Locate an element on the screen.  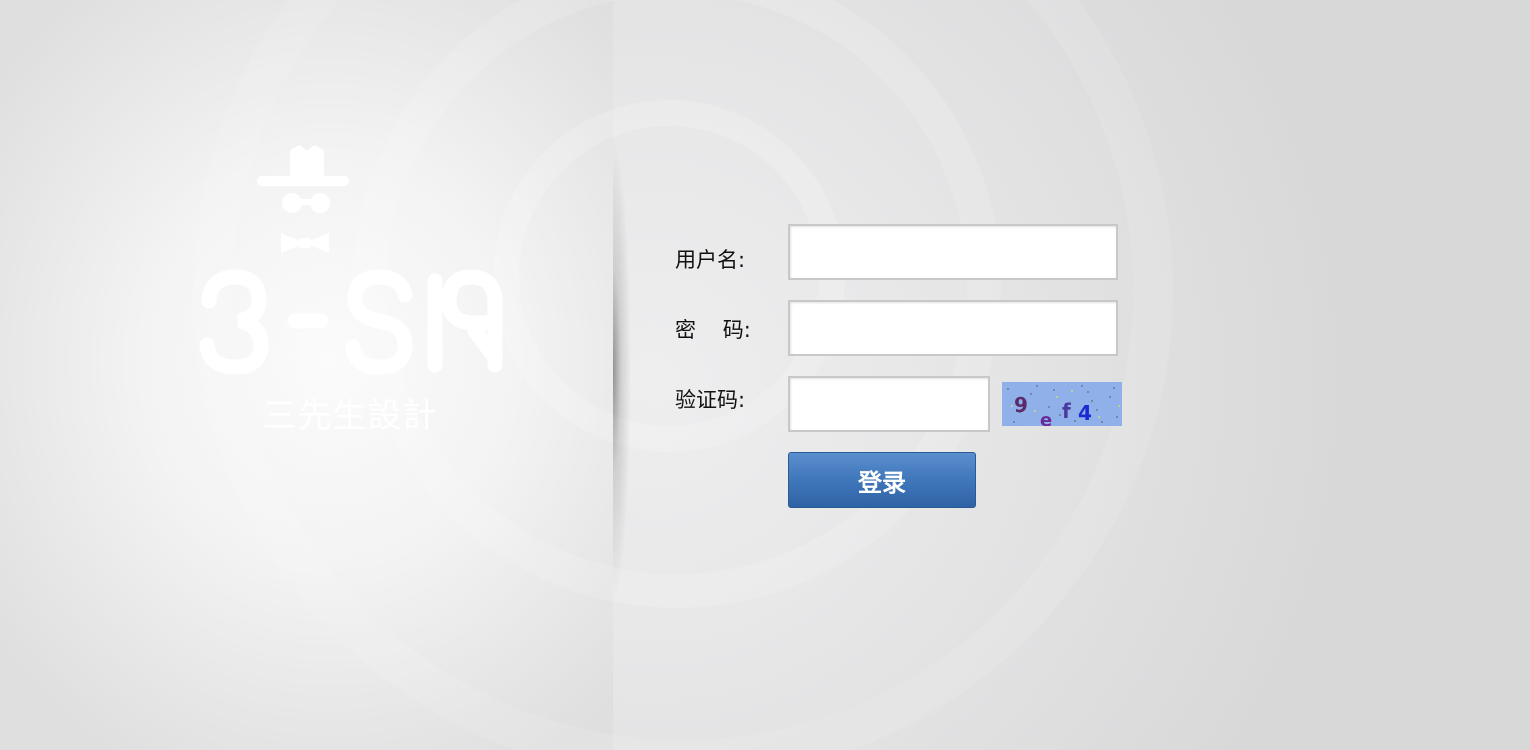
glasses-icon is located at coordinates (306, 203).